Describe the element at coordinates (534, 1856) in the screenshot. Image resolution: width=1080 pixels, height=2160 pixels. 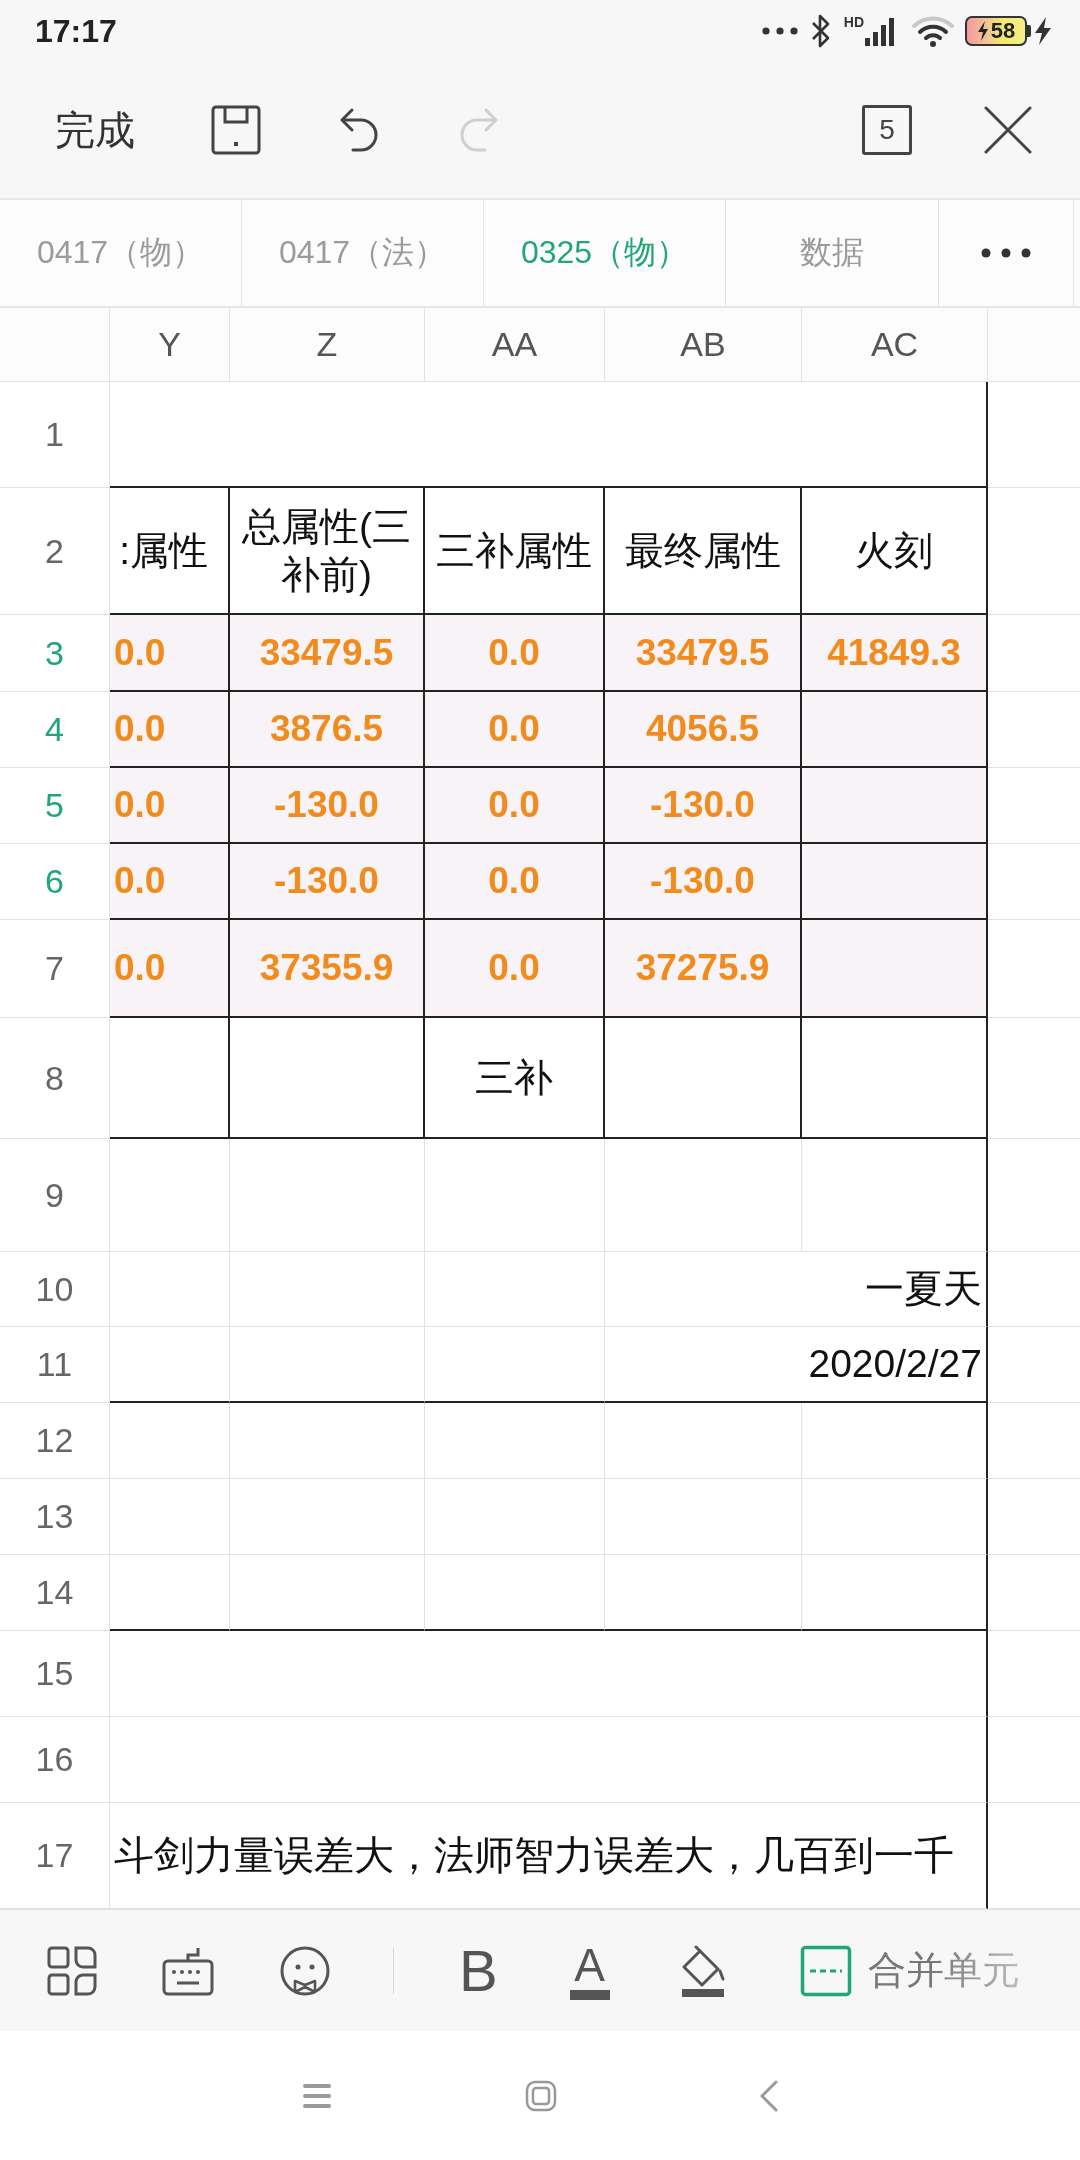
I see `note-text: 斗剑力量误差大，法师智力误差大，几百到一千` at that location.